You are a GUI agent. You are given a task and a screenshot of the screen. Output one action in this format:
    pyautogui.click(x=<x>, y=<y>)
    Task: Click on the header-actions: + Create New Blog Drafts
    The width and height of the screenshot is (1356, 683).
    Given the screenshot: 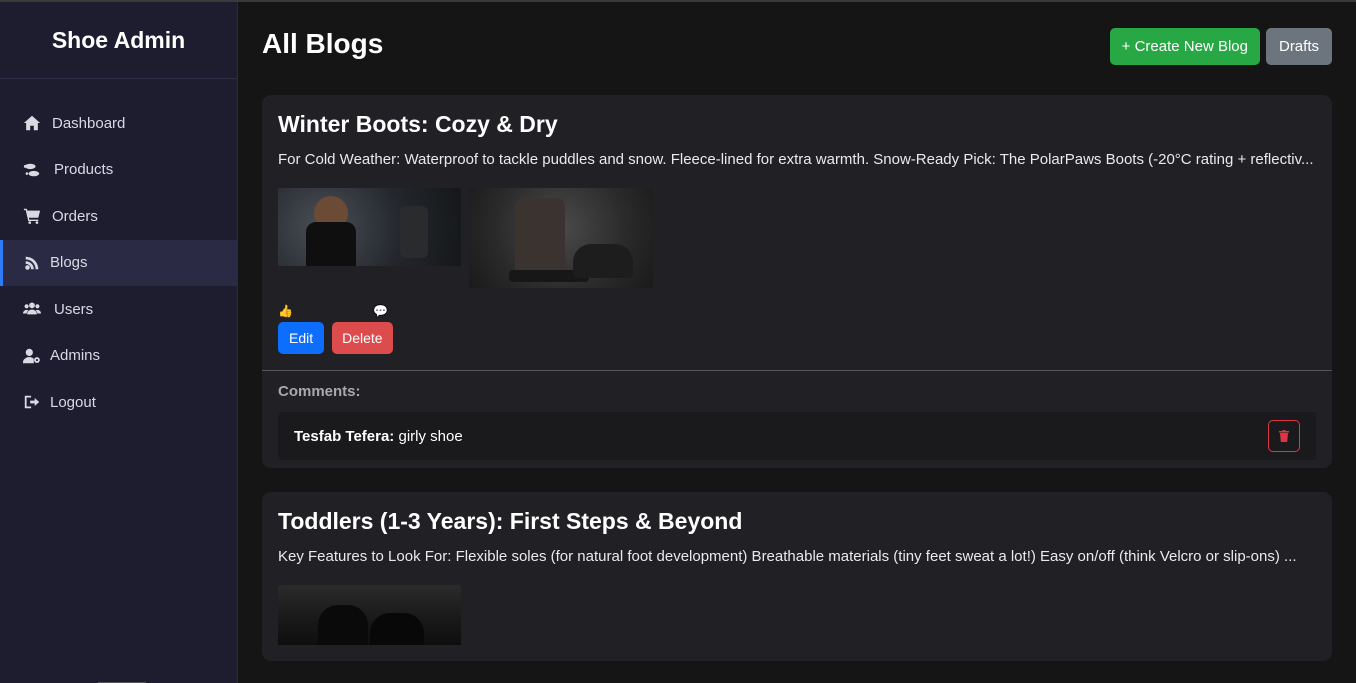 What is the action you would take?
    pyautogui.click(x=1220, y=46)
    